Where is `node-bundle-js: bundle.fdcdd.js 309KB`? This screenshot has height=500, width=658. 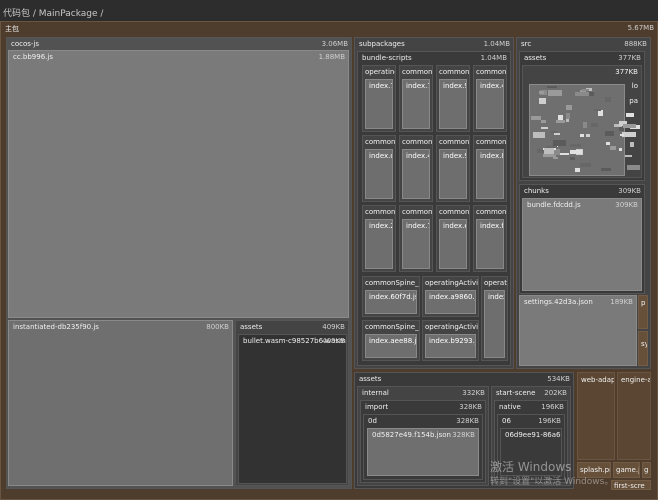
node-bundle-js: bundle.fdcdd.js 309KB is located at coordinates (582, 244).